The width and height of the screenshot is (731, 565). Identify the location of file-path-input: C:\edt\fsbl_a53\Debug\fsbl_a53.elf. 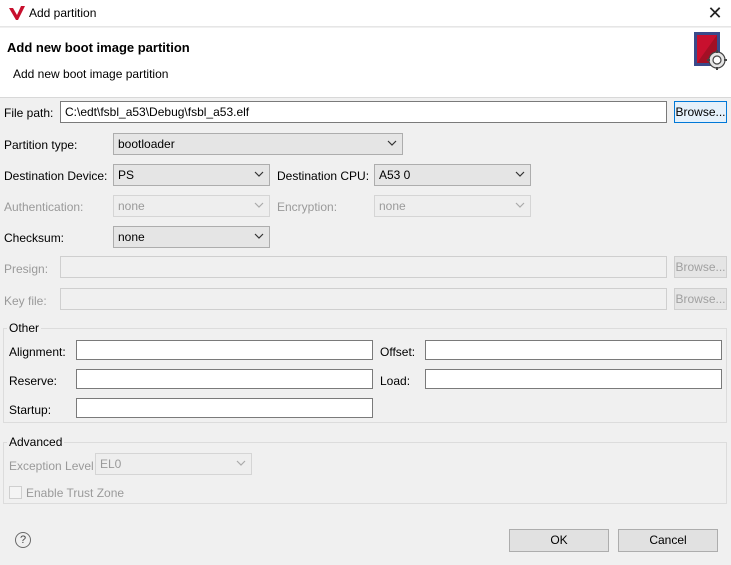
(363, 112).